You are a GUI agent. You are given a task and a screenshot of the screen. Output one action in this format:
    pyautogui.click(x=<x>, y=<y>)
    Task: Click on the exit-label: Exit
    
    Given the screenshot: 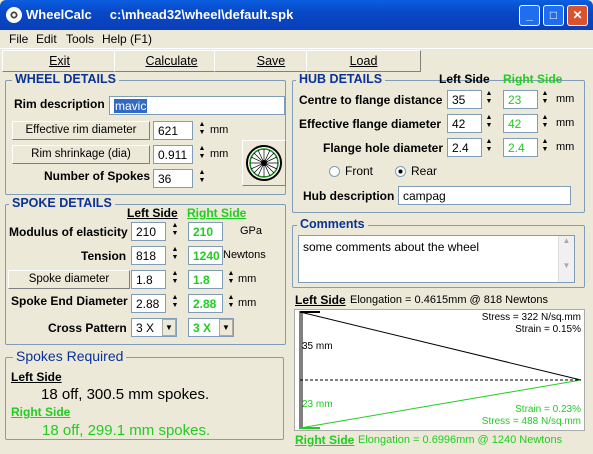 What is the action you would take?
    pyautogui.click(x=59, y=61)
    